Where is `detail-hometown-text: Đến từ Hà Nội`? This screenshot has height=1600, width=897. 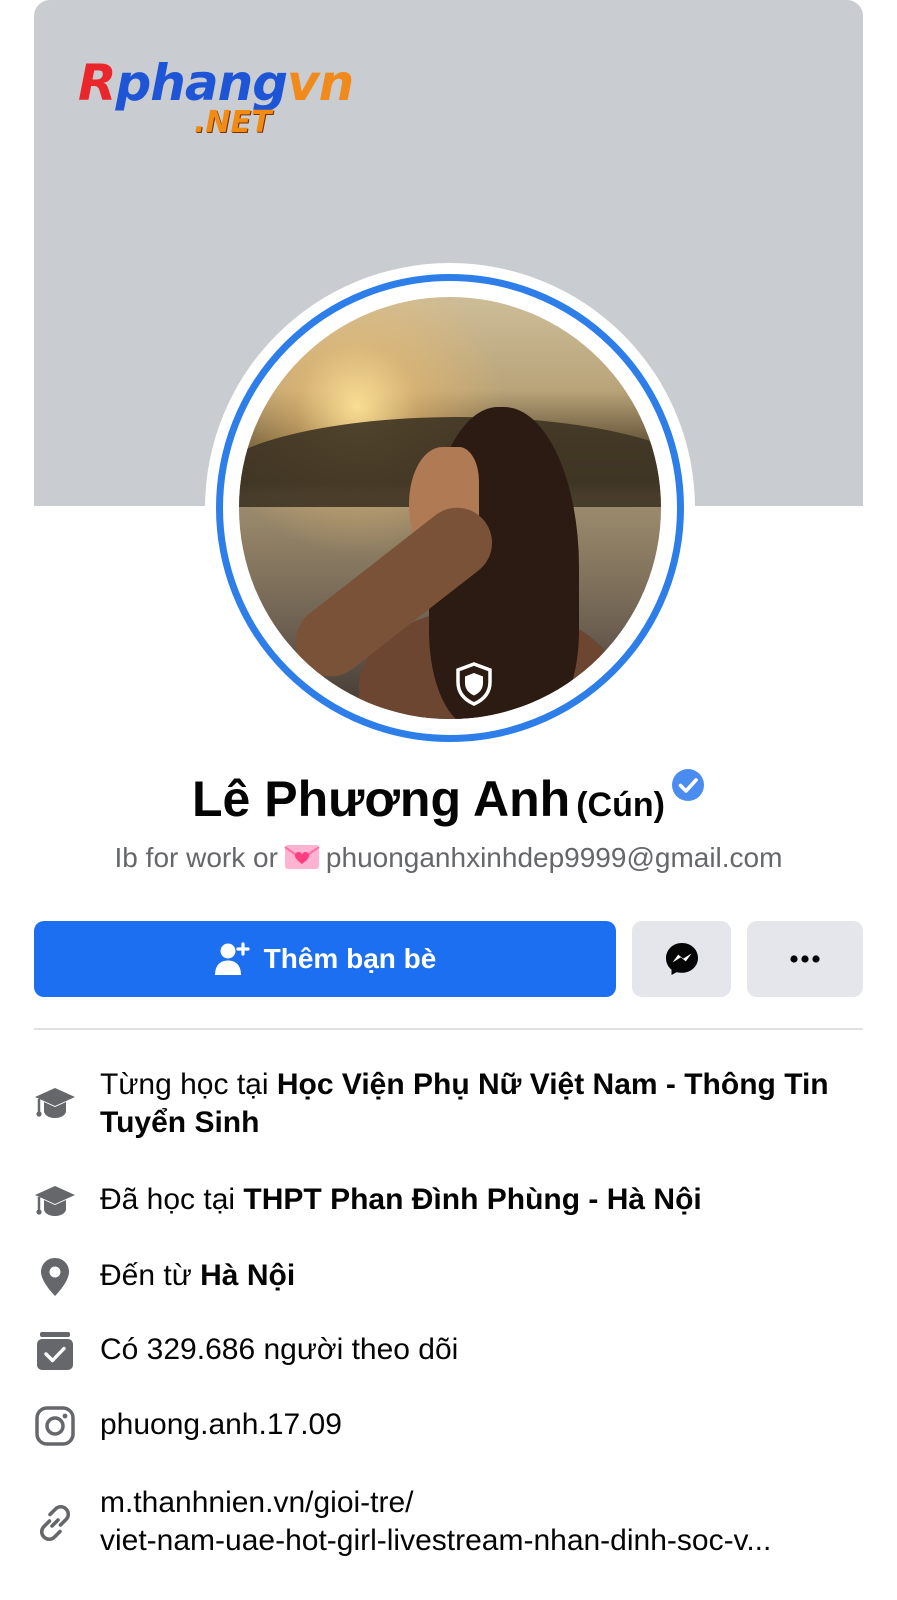 detail-hometown-text: Đến từ Hà Nội is located at coordinates (481, 1276).